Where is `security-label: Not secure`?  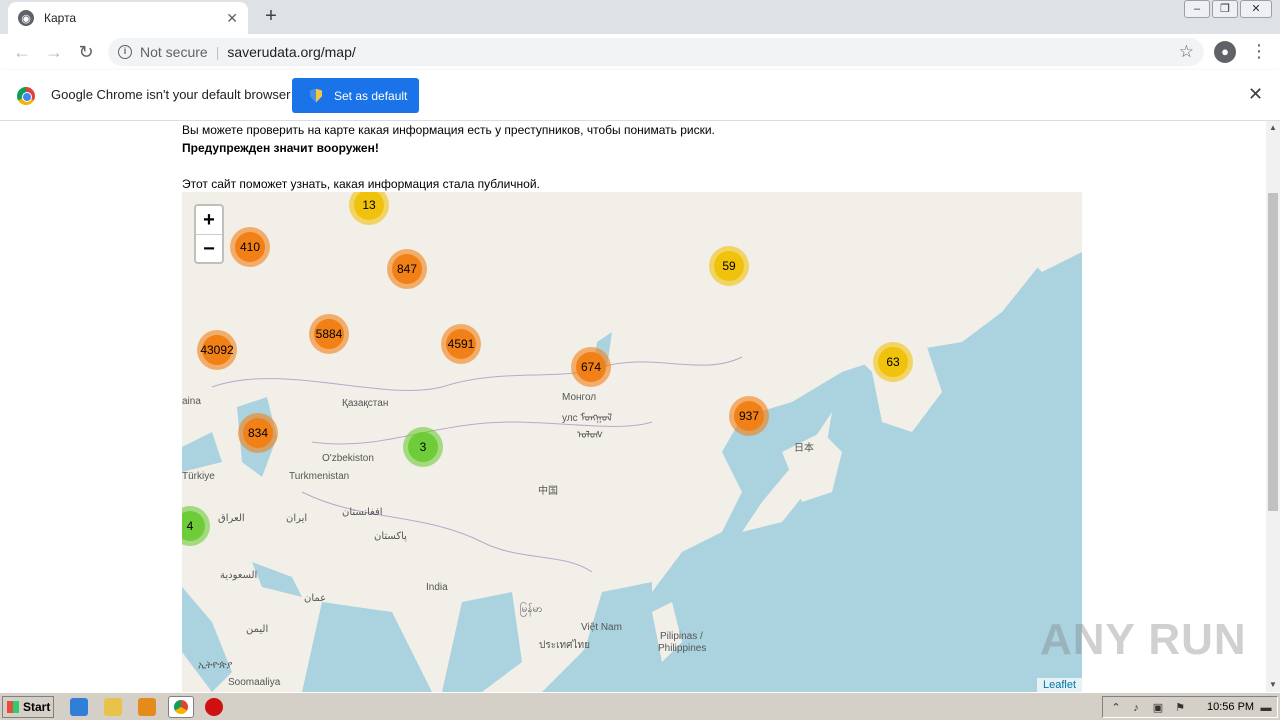 security-label: Not secure is located at coordinates (174, 52).